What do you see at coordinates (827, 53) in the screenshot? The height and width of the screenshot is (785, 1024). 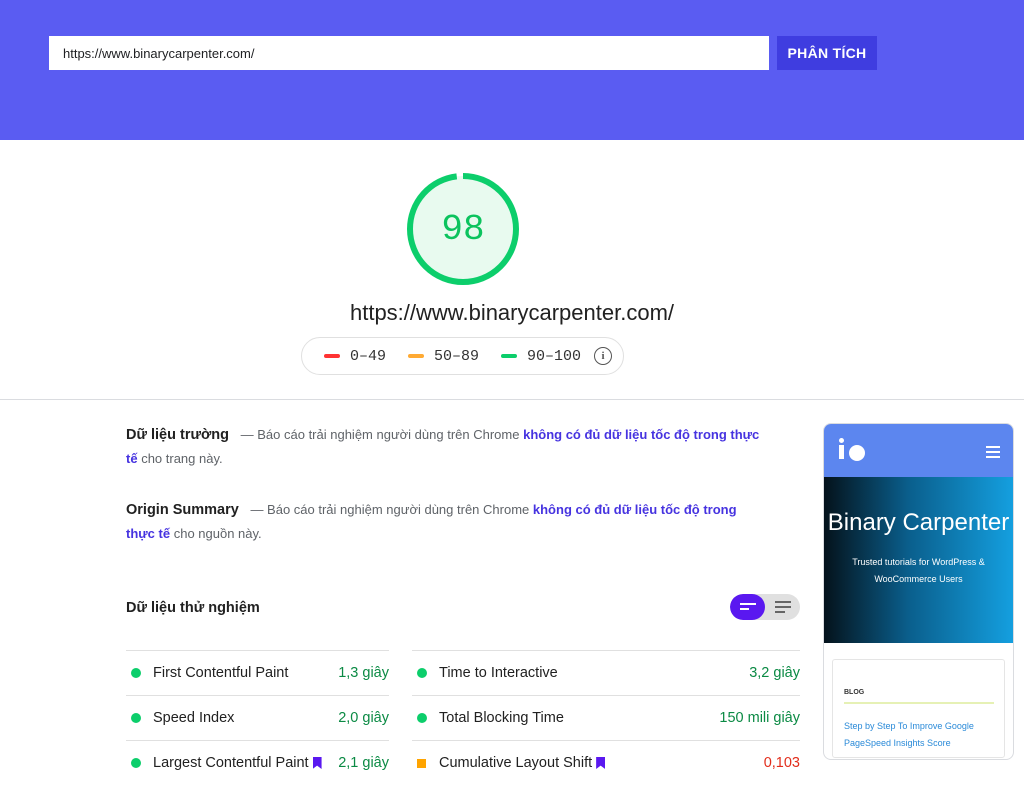 I see `analyze-button: PHÂN TÍCH` at bounding box center [827, 53].